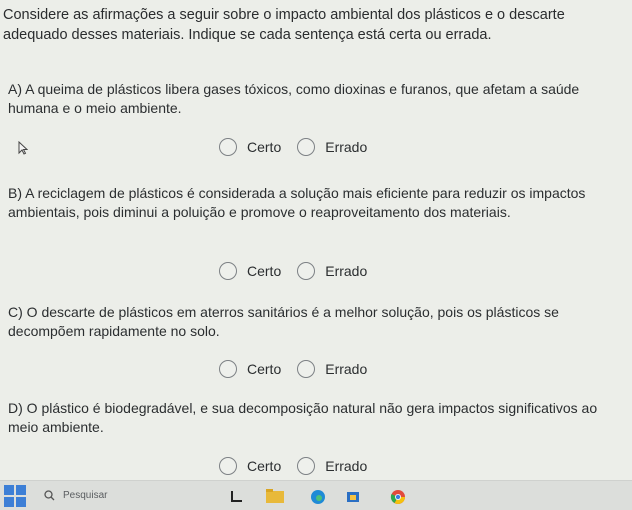 The width and height of the screenshot is (632, 510). I want to click on question-d-option-certo: Certo, so click(250, 466).